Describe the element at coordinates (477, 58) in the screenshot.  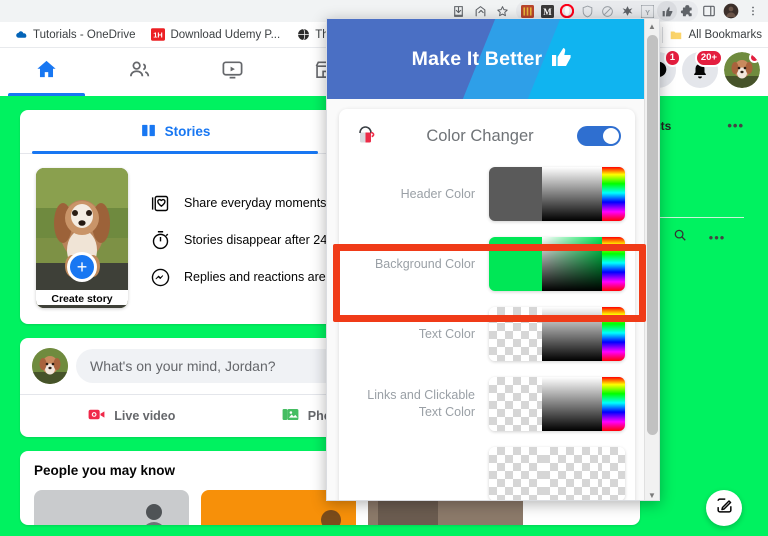
I see `banner-title: Make It Better` at that location.